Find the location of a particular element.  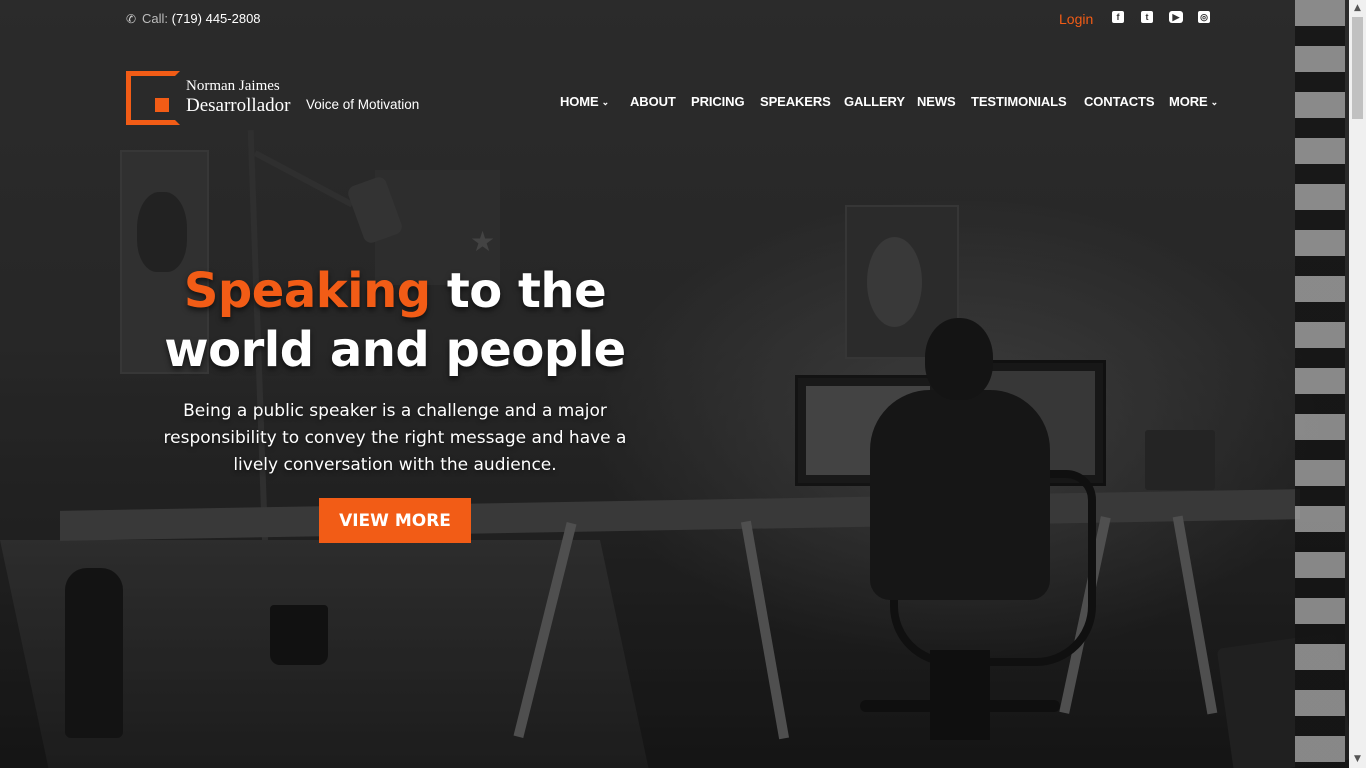

nav-item-testimonials: TESTIMONIALS is located at coordinates (1019, 101).